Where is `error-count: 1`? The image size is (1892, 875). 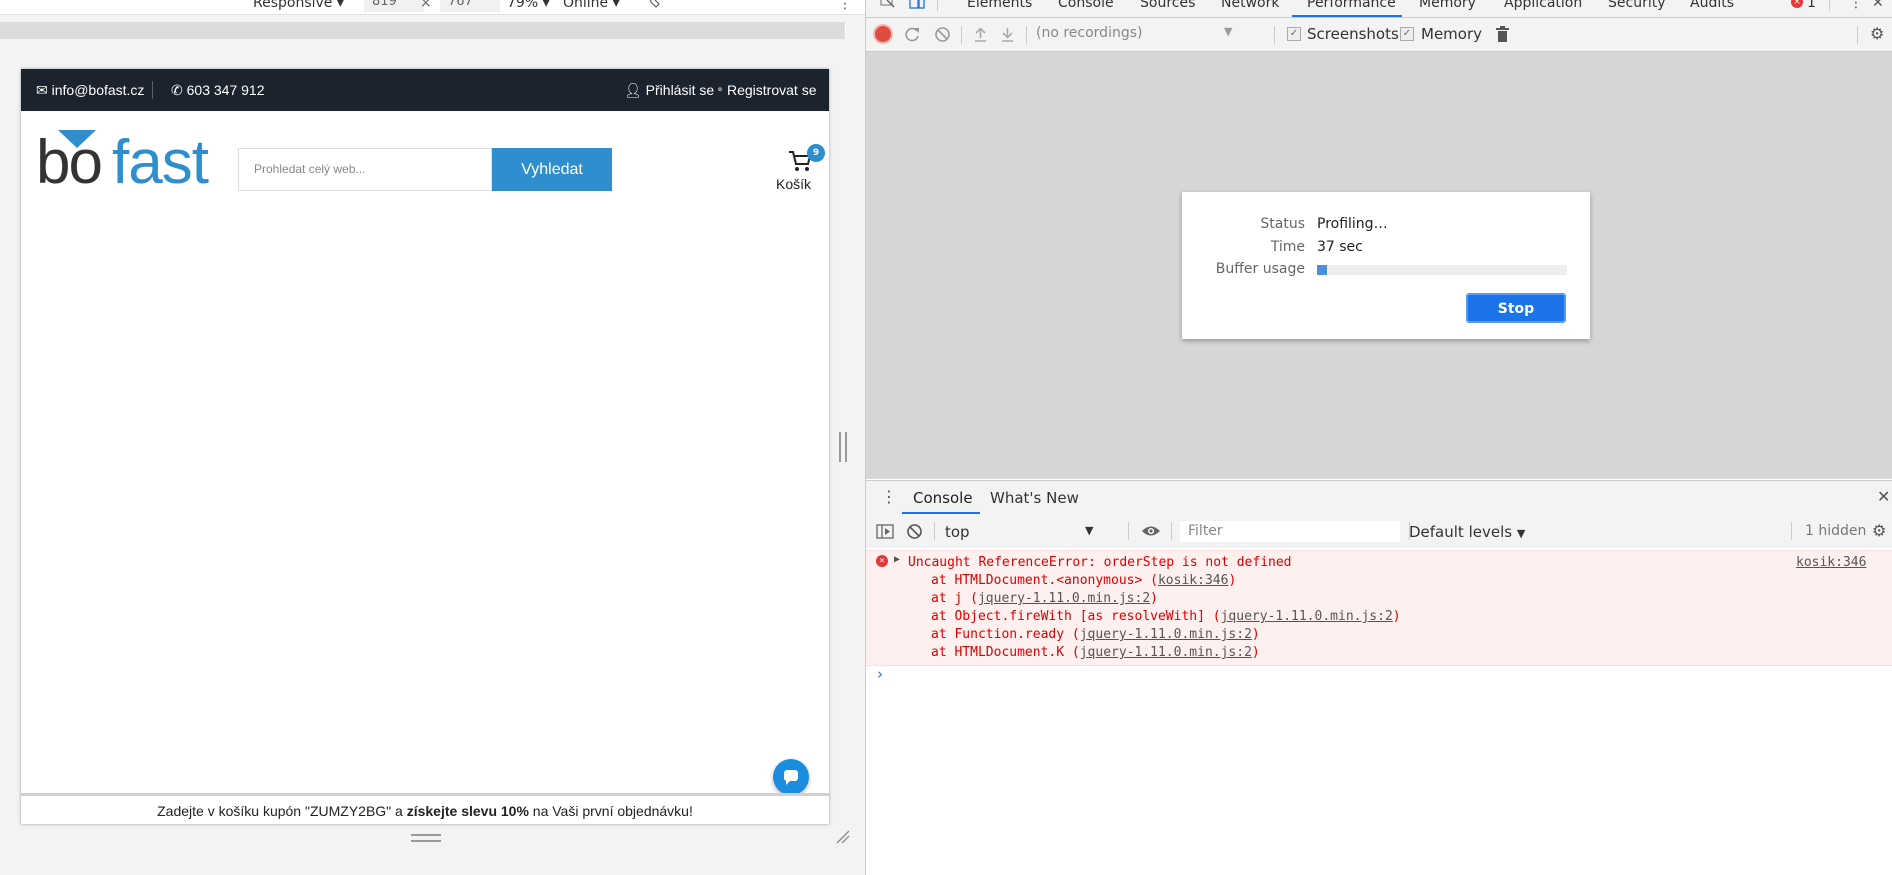 error-count: 1 is located at coordinates (1811, 5).